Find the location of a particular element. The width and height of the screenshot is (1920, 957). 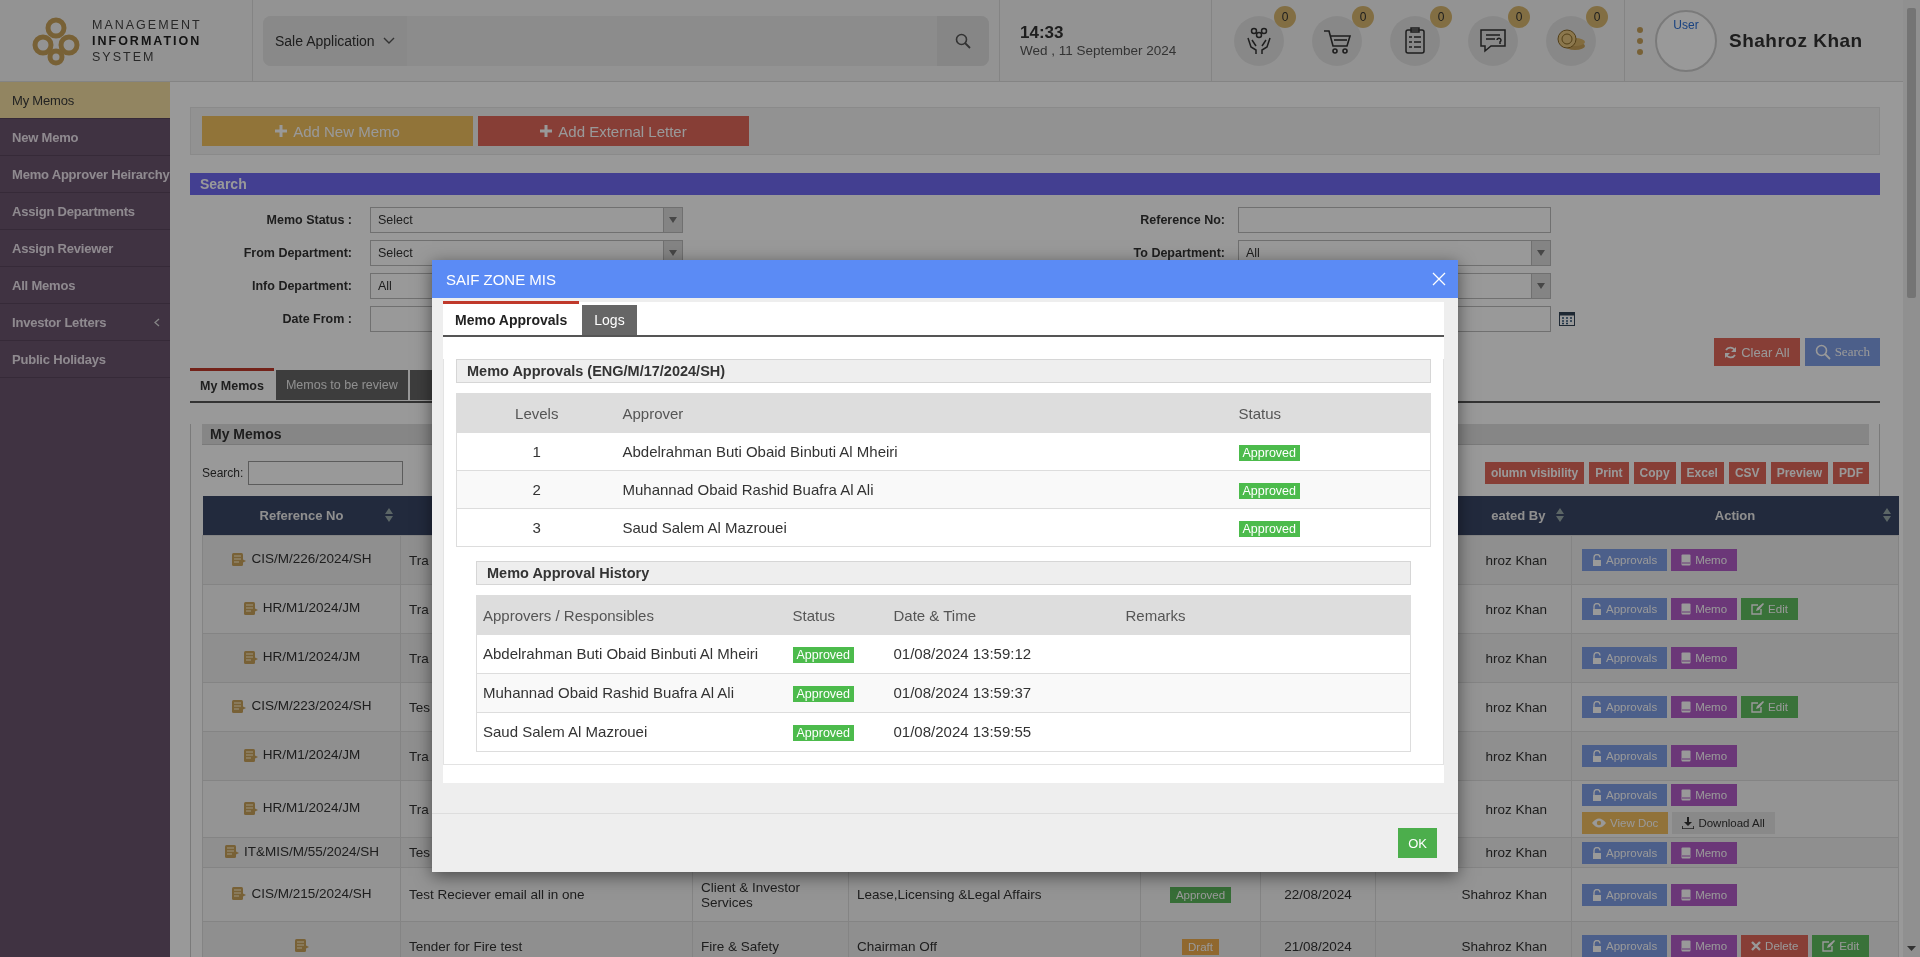

caret-icon is located at coordinates (673, 219).